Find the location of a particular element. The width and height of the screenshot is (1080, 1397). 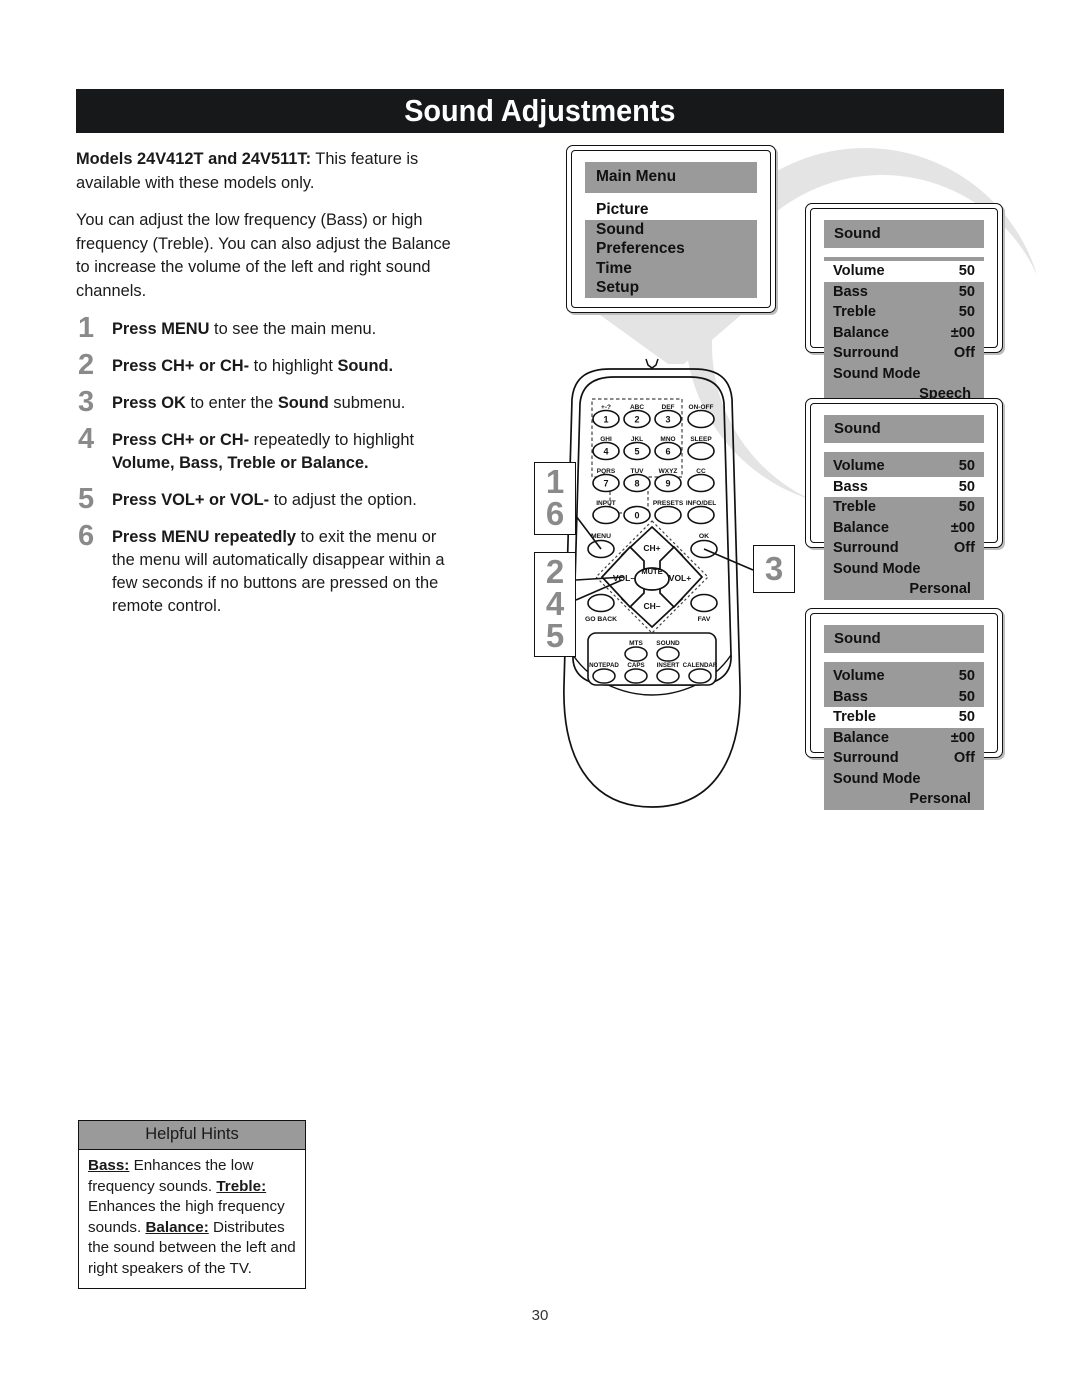

helpful-hints-heading: Helpful Hints is located at coordinates (192, 1135).